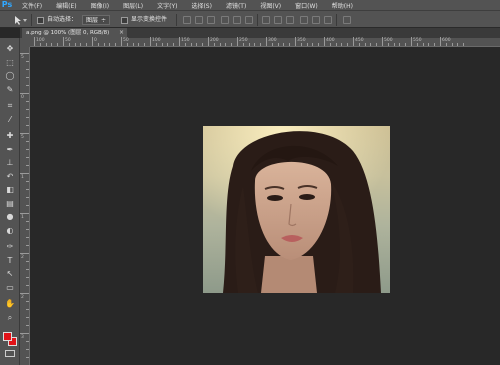  What do you see at coordinates (10, 217) in the screenshot?
I see `blur-tool-icon: ●` at bounding box center [10, 217].